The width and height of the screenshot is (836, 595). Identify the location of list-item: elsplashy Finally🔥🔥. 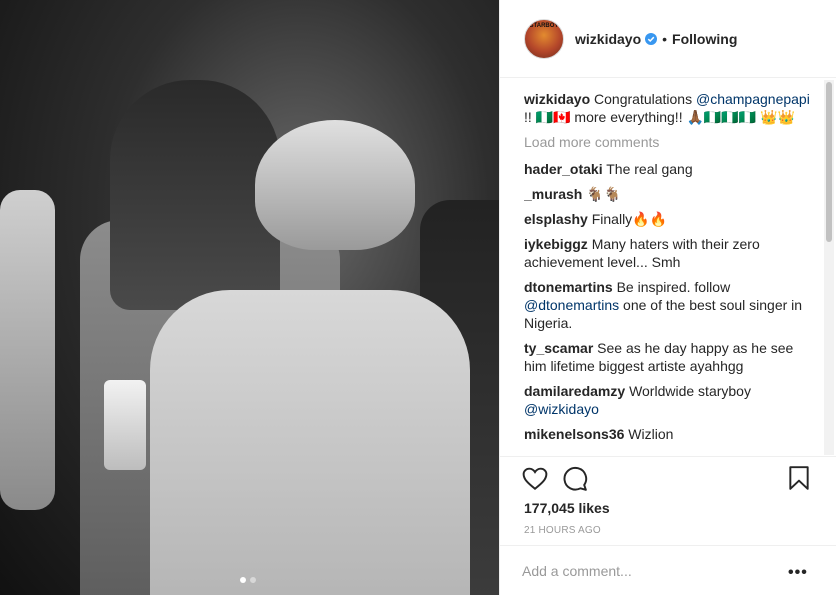
(670, 219).